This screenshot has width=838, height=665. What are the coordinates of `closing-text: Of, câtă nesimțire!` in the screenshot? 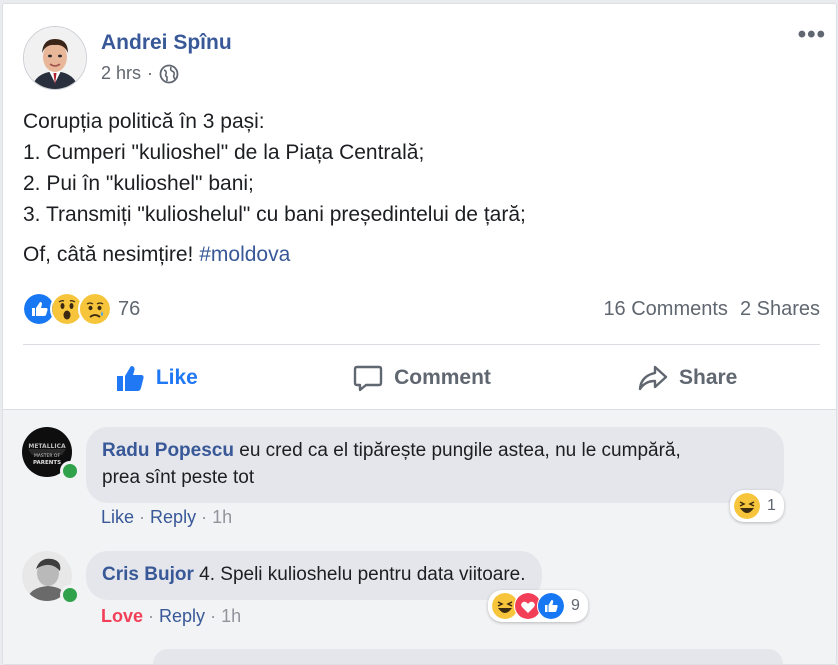 It's located at (111, 254).